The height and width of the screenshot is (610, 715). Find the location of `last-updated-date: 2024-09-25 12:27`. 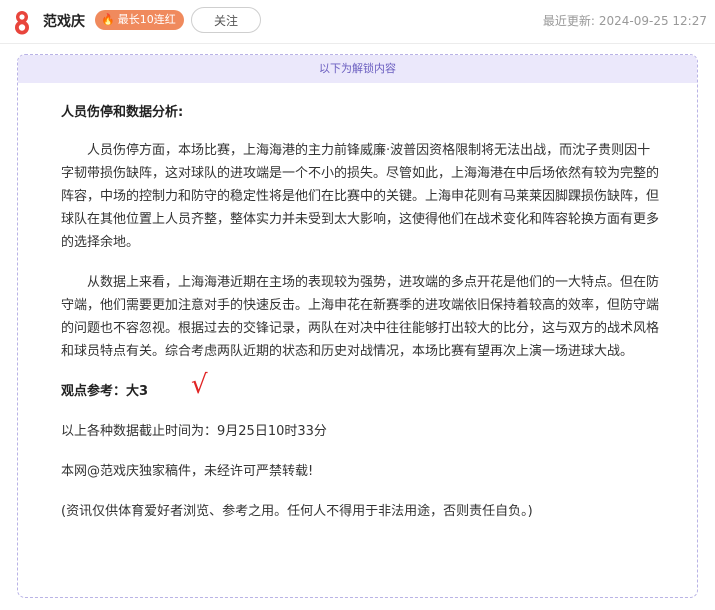

last-updated-date: 2024-09-25 12:27 is located at coordinates (652, 21).